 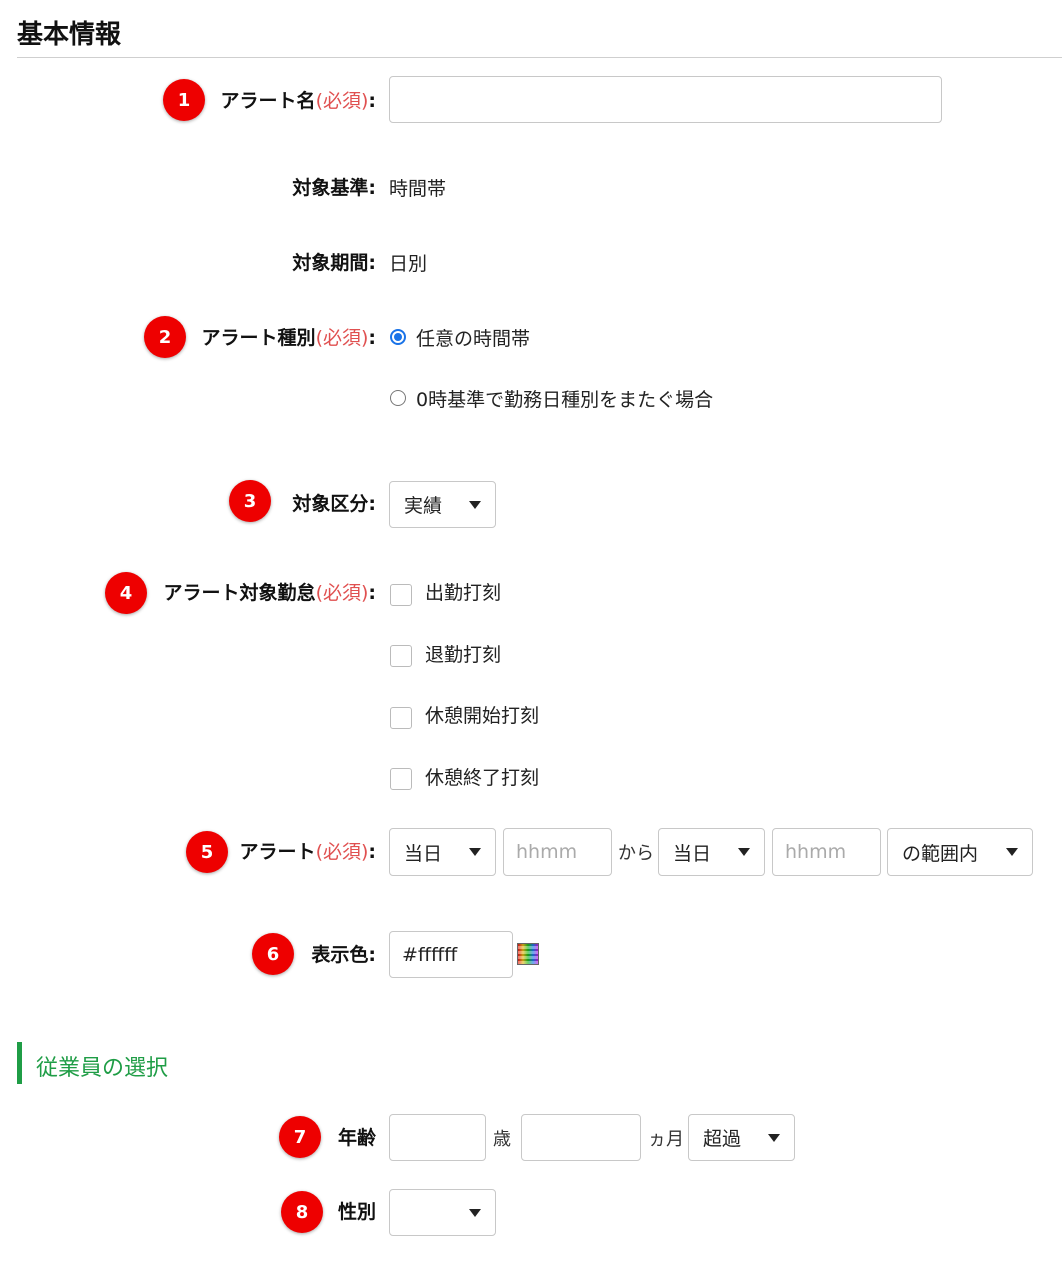 What do you see at coordinates (473, 339) in the screenshot?
I see `alert-type-option-any-time: 任意の時間帯` at bounding box center [473, 339].